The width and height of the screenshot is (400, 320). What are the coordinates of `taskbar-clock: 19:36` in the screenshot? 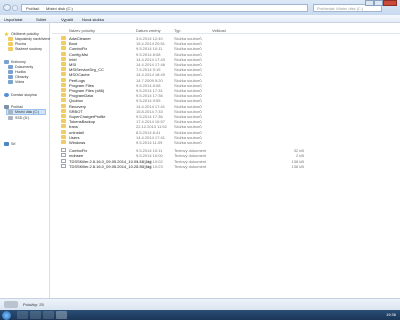 It's located at (390, 314).